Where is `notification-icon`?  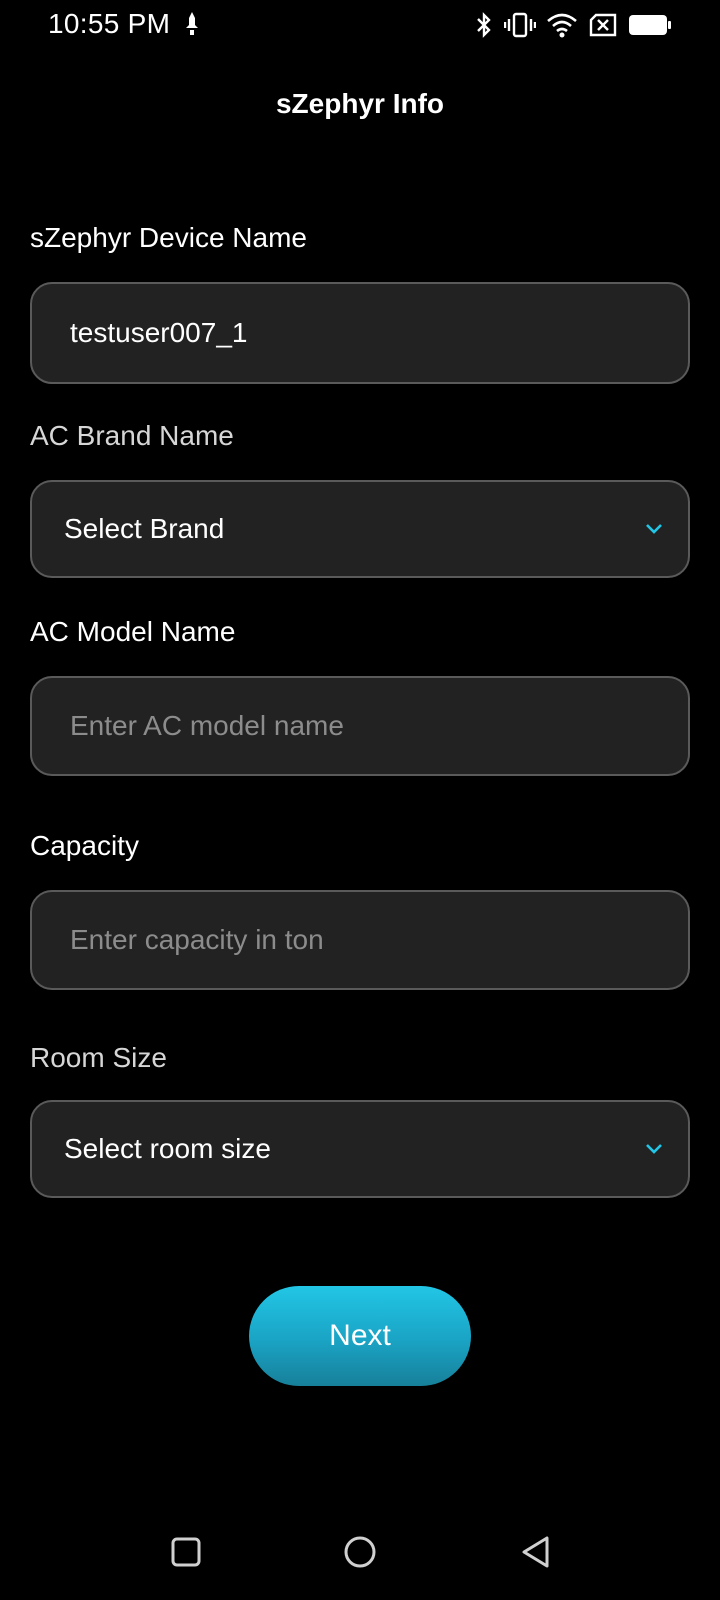
notification-icon is located at coordinates (192, 23).